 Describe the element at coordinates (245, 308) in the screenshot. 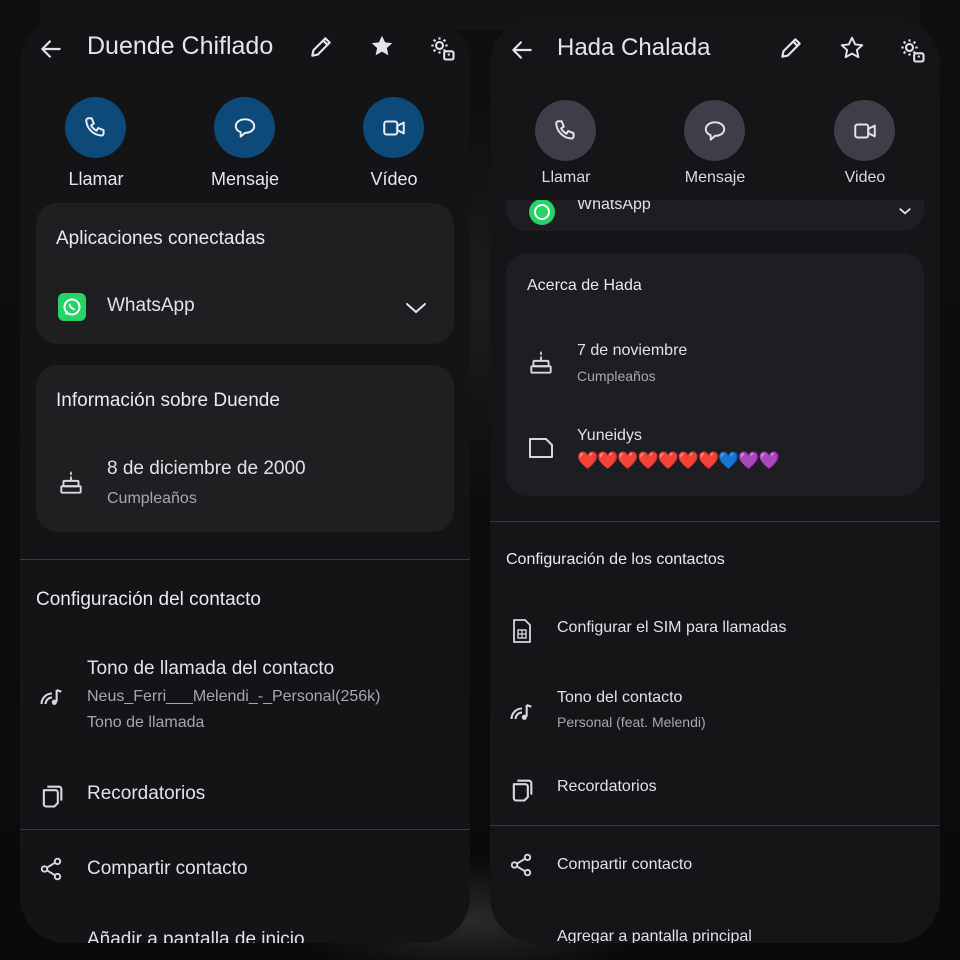

I see `whatsapp-row: WhatsApp` at that location.